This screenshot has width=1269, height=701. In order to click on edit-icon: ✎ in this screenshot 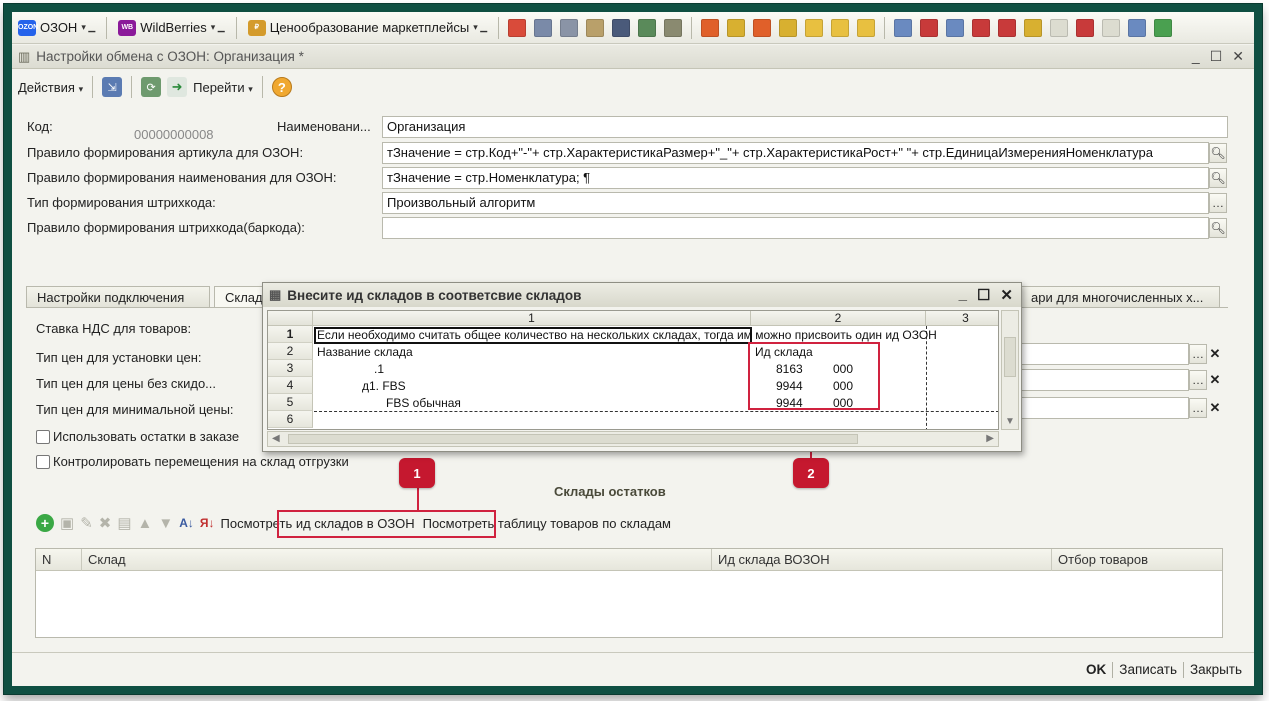, I will do `click(86, 523)`.